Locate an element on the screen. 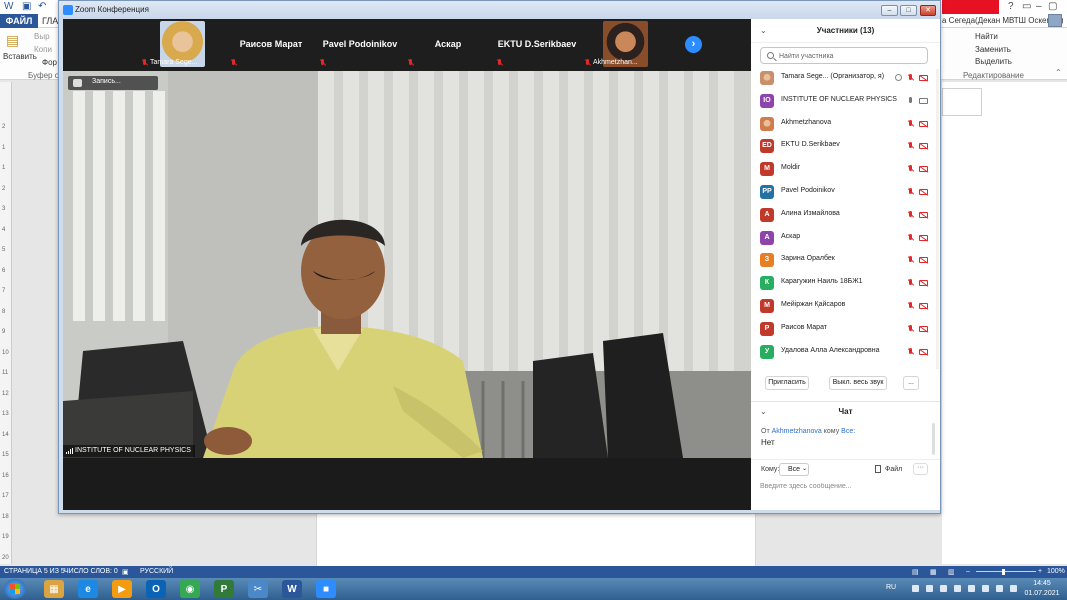  collapse-ribbon-icon: ⌃ is located at coordinates (1058, 72).